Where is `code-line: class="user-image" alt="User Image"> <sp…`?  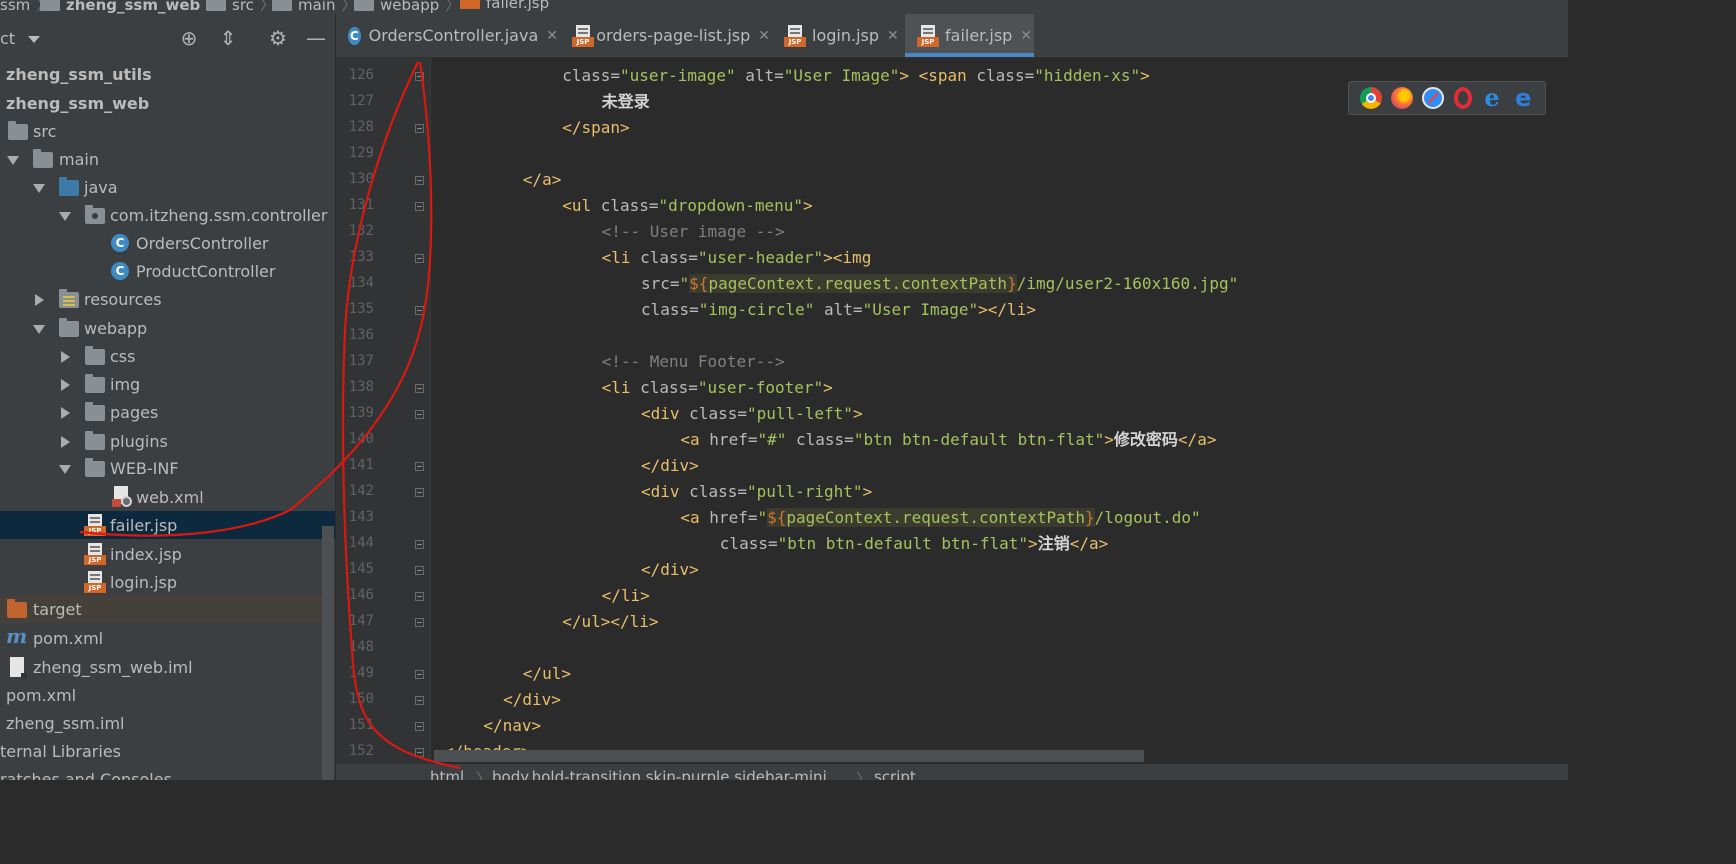
code-line: class="user-image" alt="User Image"> <sp… is located at coordinates (856, 76).